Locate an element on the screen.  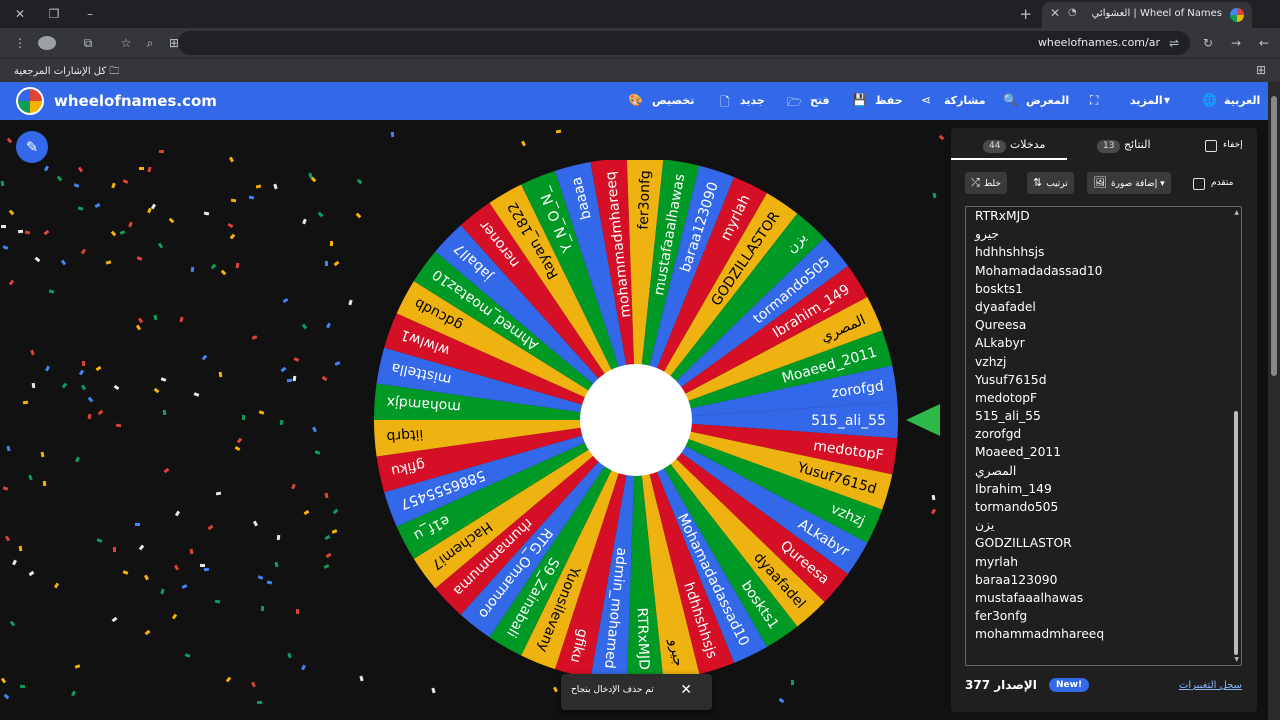
sort-button: ⇅ ترتيب is located at coordinates (1050, 183).